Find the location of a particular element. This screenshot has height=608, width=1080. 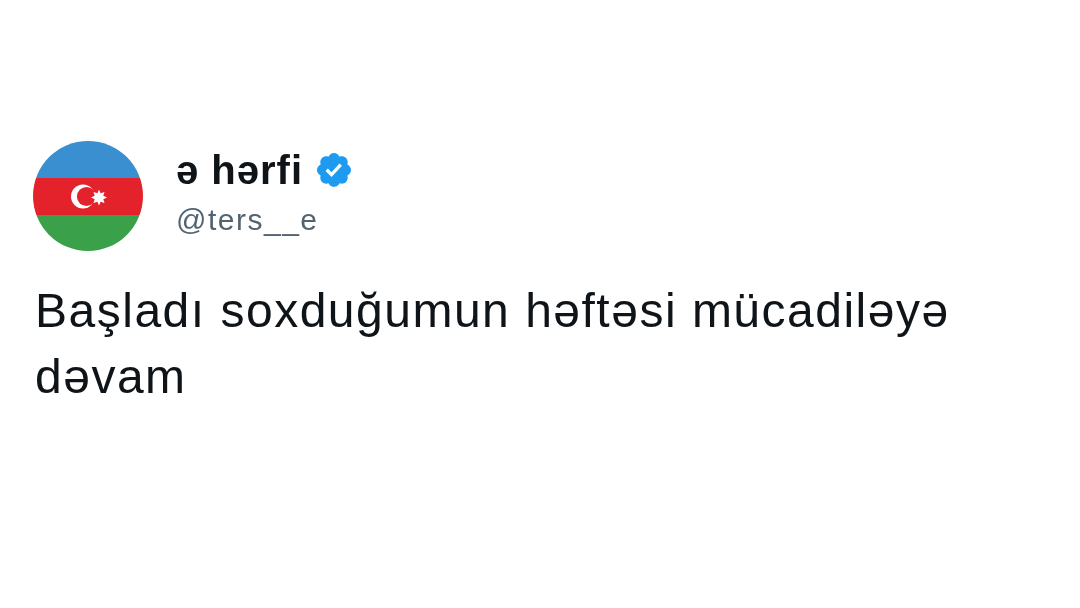

author-handle: @ters__e is located at coordinates (264, 220).